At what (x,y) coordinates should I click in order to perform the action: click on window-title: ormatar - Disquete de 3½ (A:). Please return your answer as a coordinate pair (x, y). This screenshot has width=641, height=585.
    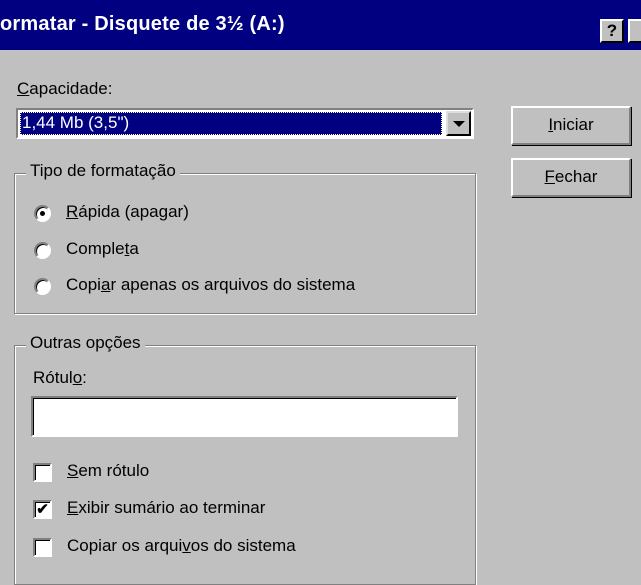
    Looking at the image, I should click on (142, 24).